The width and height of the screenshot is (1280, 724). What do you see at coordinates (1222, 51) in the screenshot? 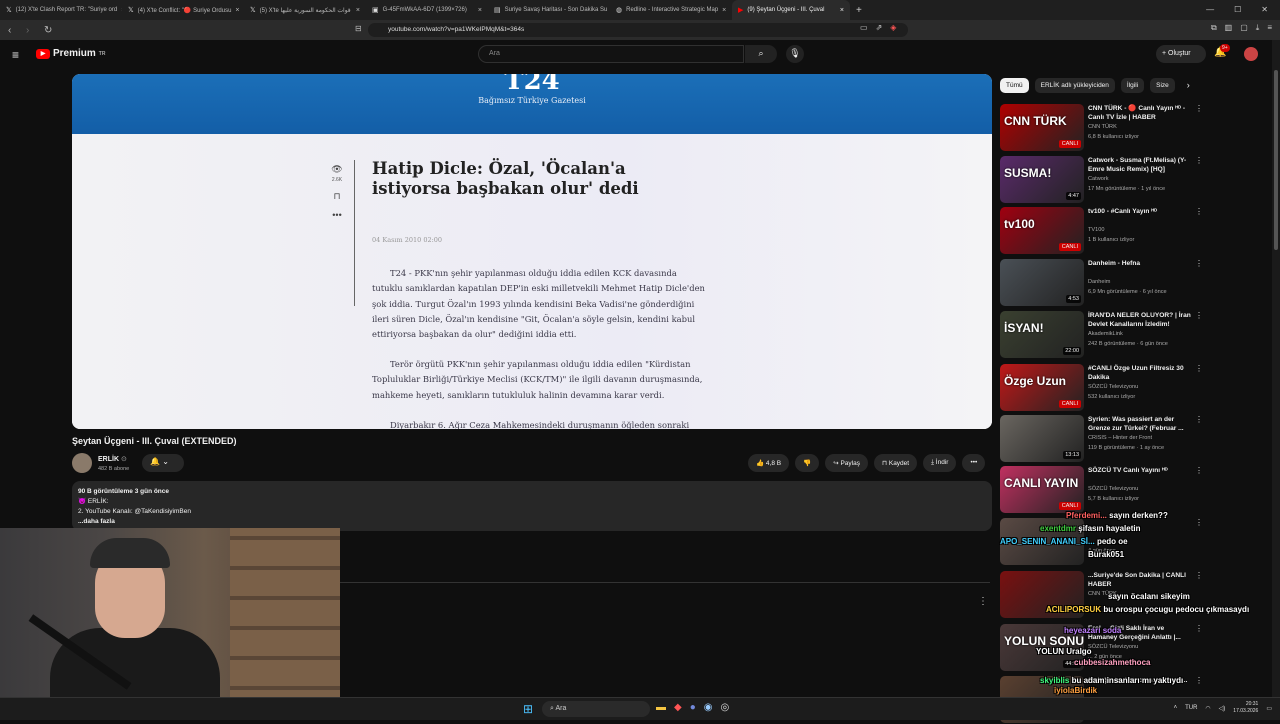
I see `notifications-button: 🔔 9+` at bounding box center [1222, 51].